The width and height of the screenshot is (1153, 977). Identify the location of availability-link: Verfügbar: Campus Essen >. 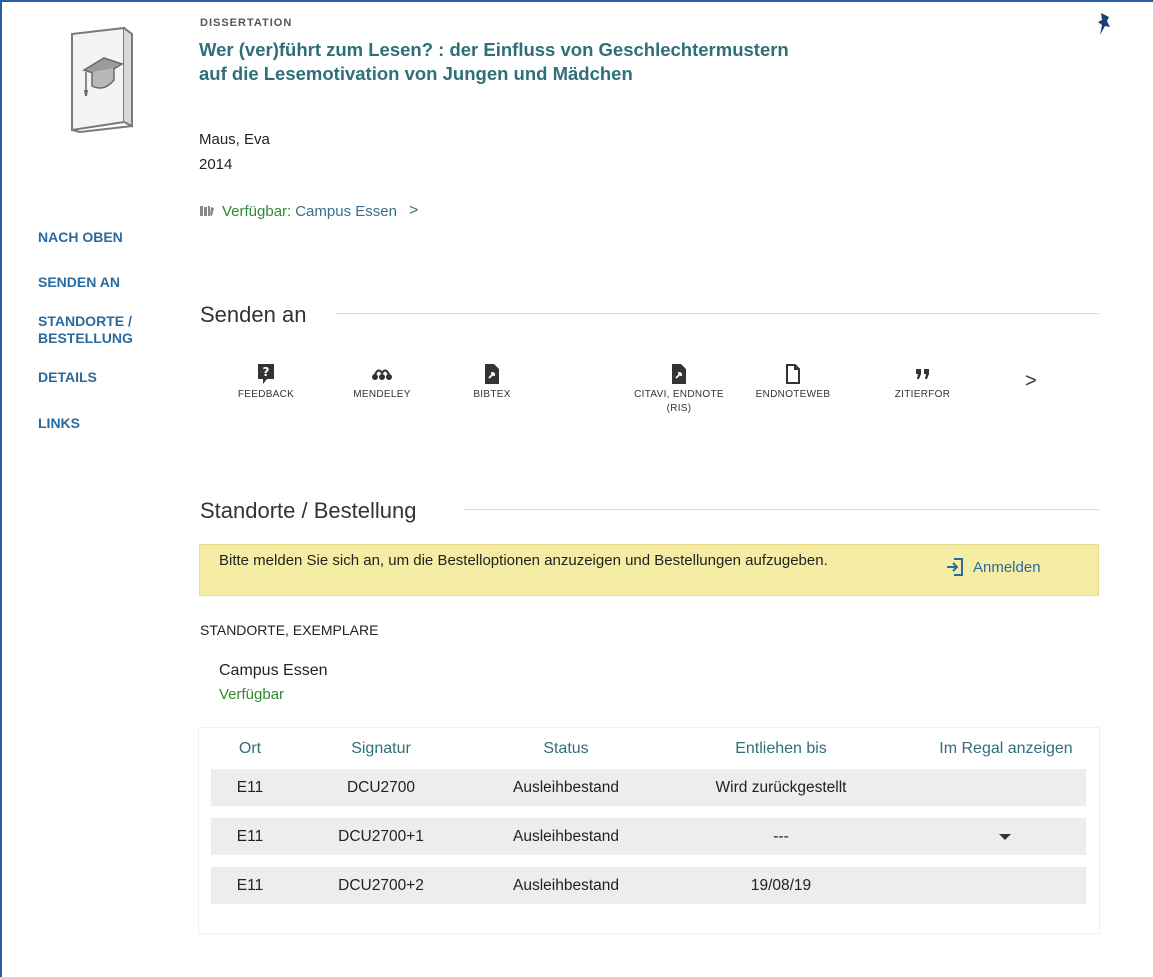
(308, 211).